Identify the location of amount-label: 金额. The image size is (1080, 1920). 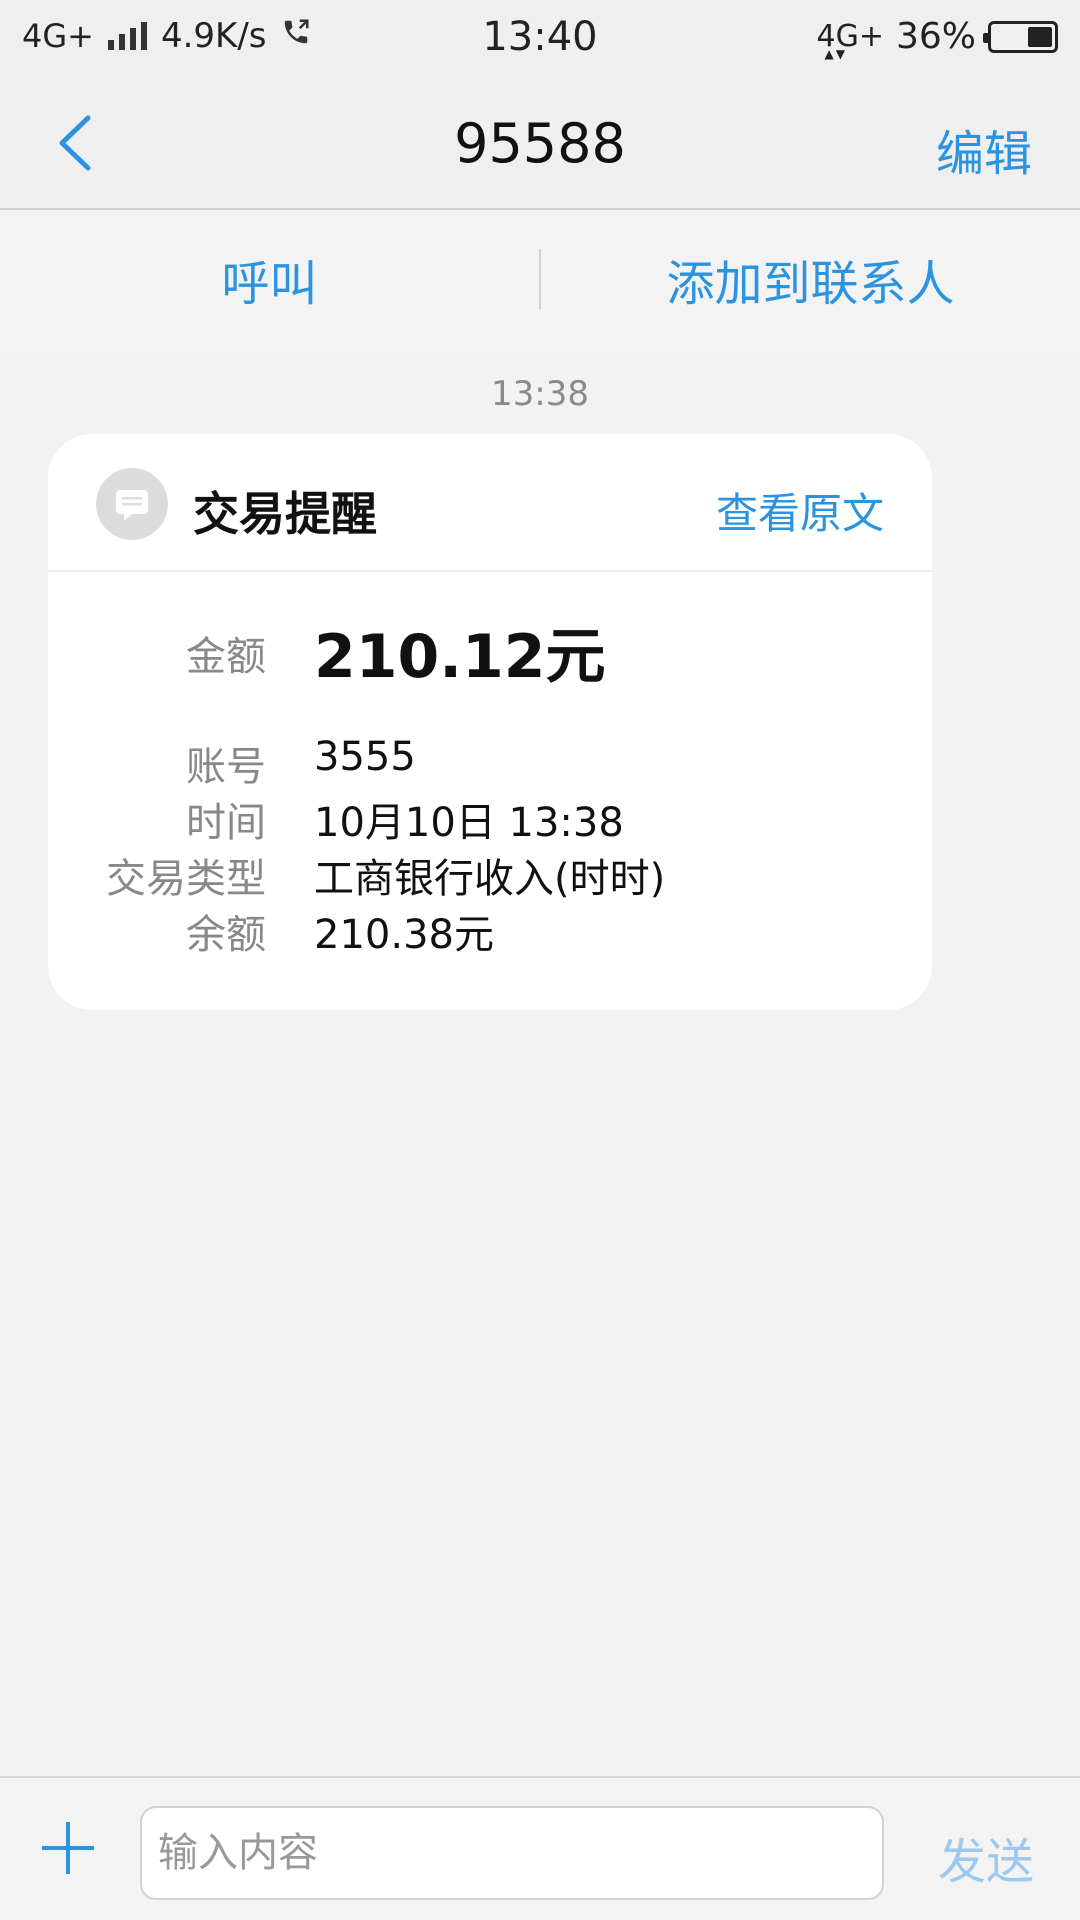
(226, 657).